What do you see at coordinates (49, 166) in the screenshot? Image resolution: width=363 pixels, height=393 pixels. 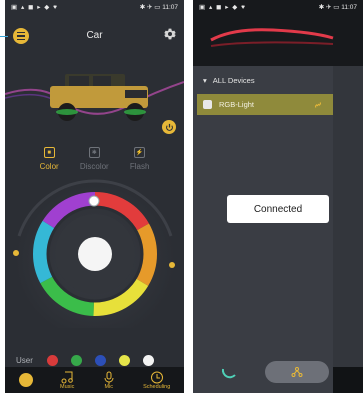 I see `mode-label: Color` at bounding box center [49, 166].